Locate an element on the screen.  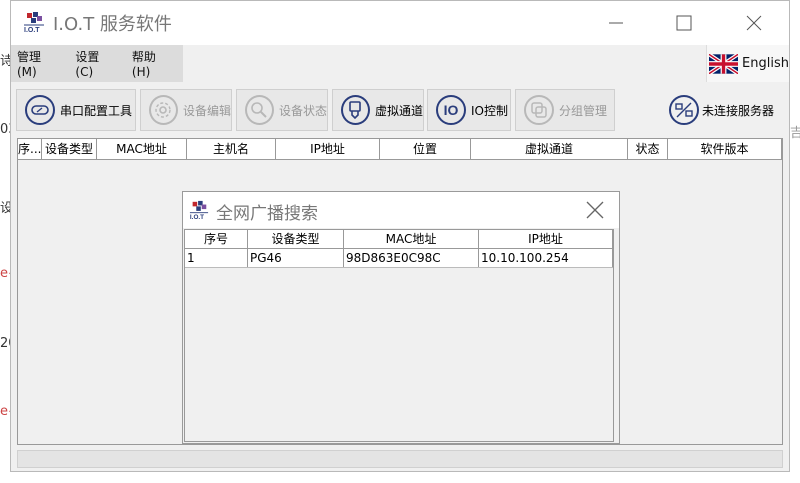
virtual-channel-button: 虚拟通道 is located at coordinates (378, 110).